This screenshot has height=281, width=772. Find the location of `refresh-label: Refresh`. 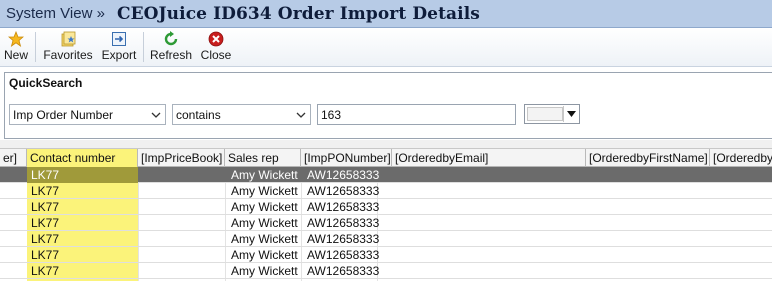

refresh-label: Refresh is located at coordinates (171, 55).